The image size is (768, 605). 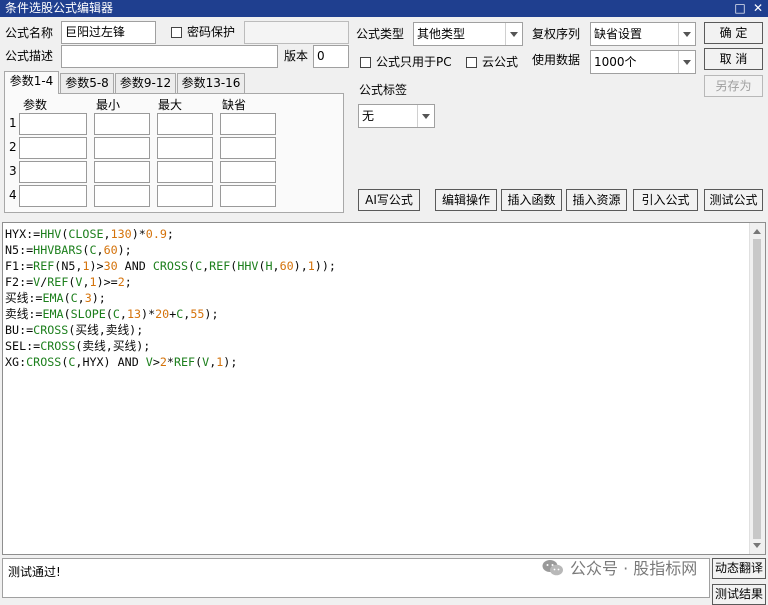 I want to click on code-token: CLOSE, so click(x=86, y=234).